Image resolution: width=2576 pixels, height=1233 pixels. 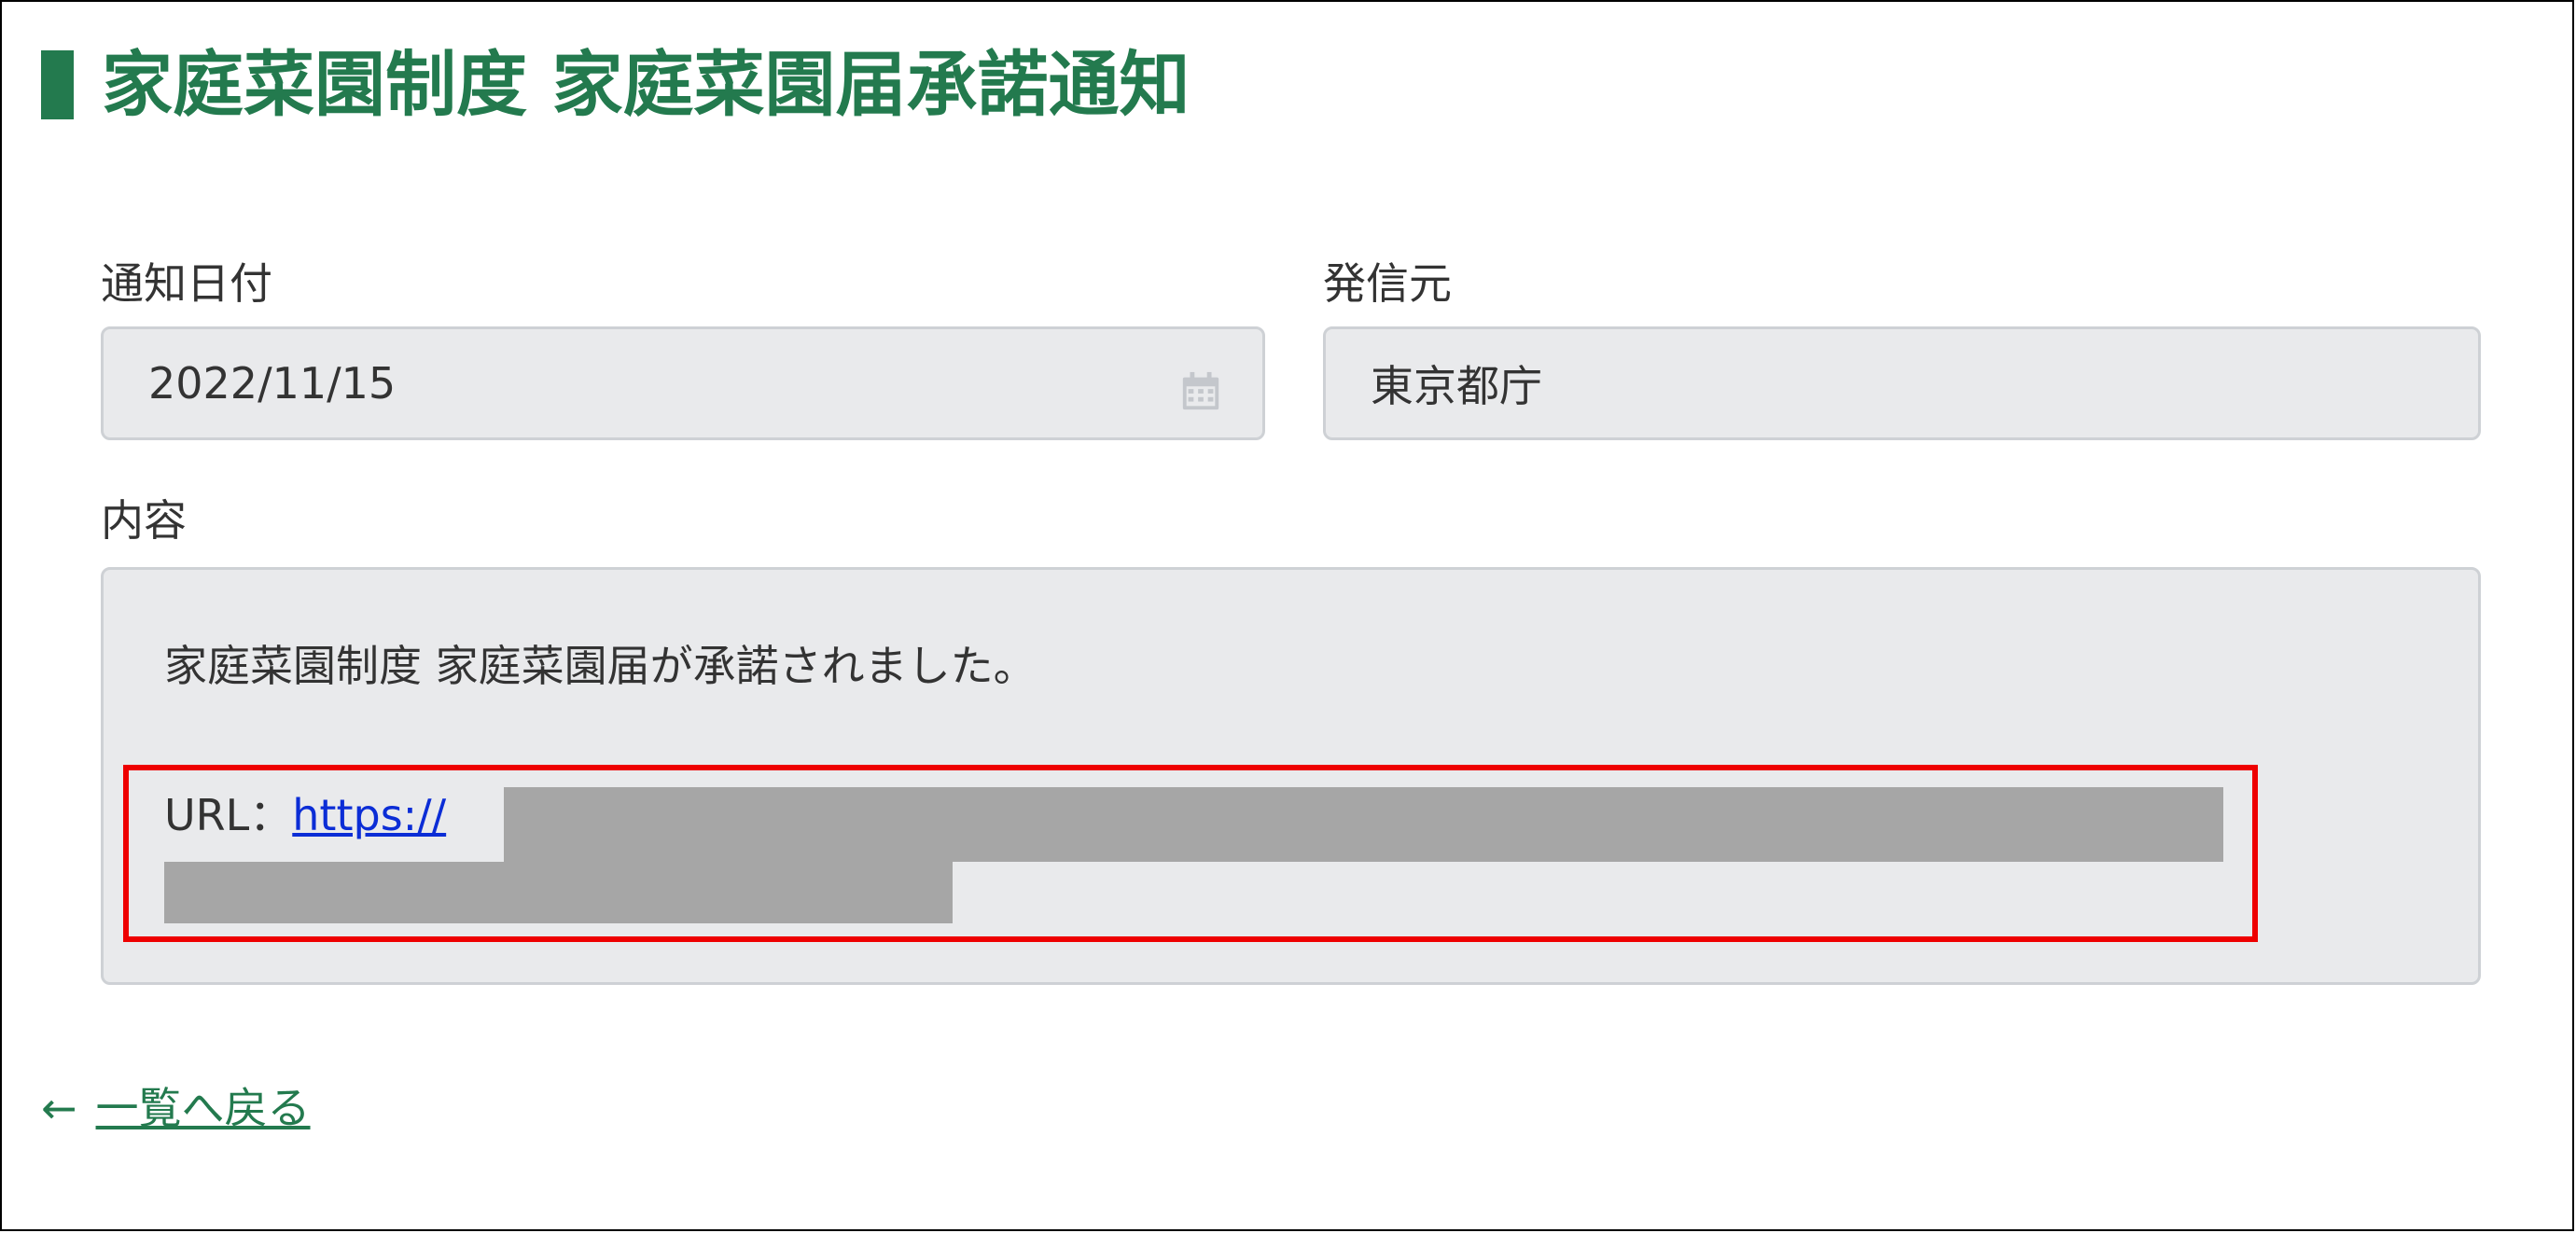 I want to click on page-header: 家庭菜園制度 家庭菜園届承諾通知, so click(x=615, y=85).